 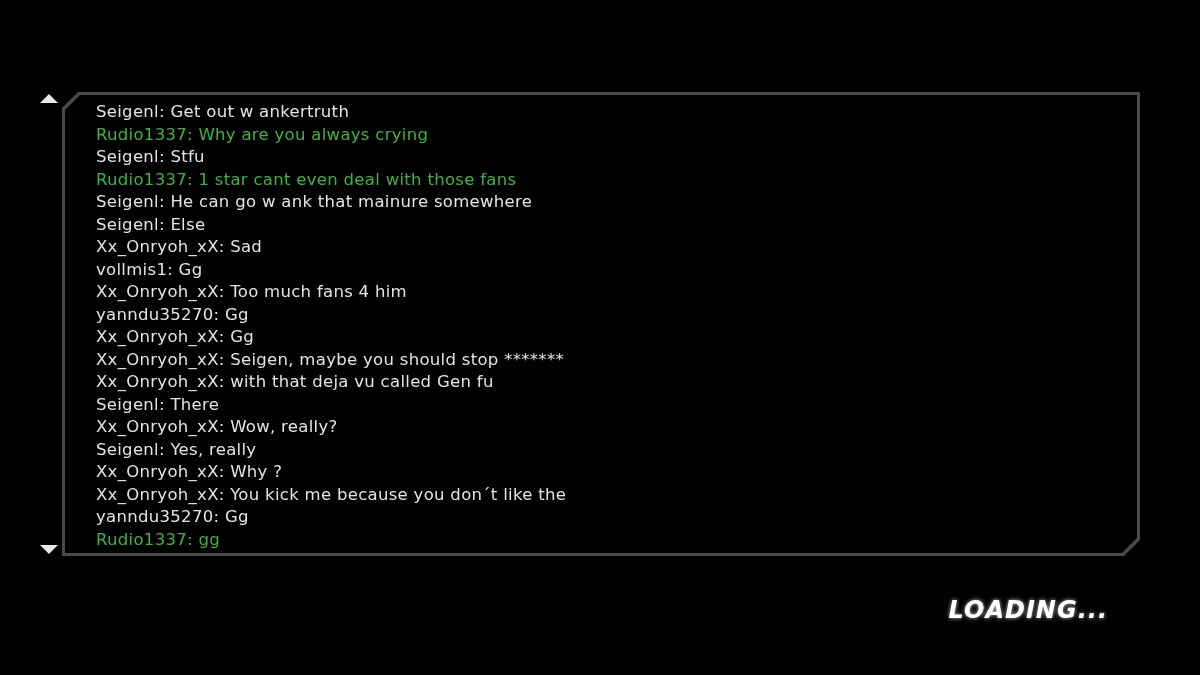 What do you see at coordinates (217, 427) in the screenshot?
I see `chat-message: Xx_Onryoh_xX: Wow, really?` at bounding box center [217, 427].